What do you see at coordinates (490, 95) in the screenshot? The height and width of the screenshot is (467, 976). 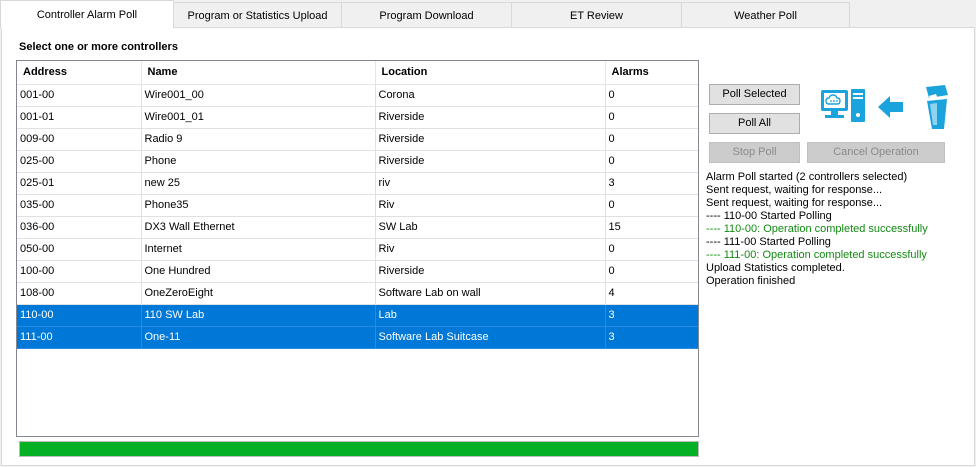 I see `cell-location: Corona` at bounding box center [490, 95].